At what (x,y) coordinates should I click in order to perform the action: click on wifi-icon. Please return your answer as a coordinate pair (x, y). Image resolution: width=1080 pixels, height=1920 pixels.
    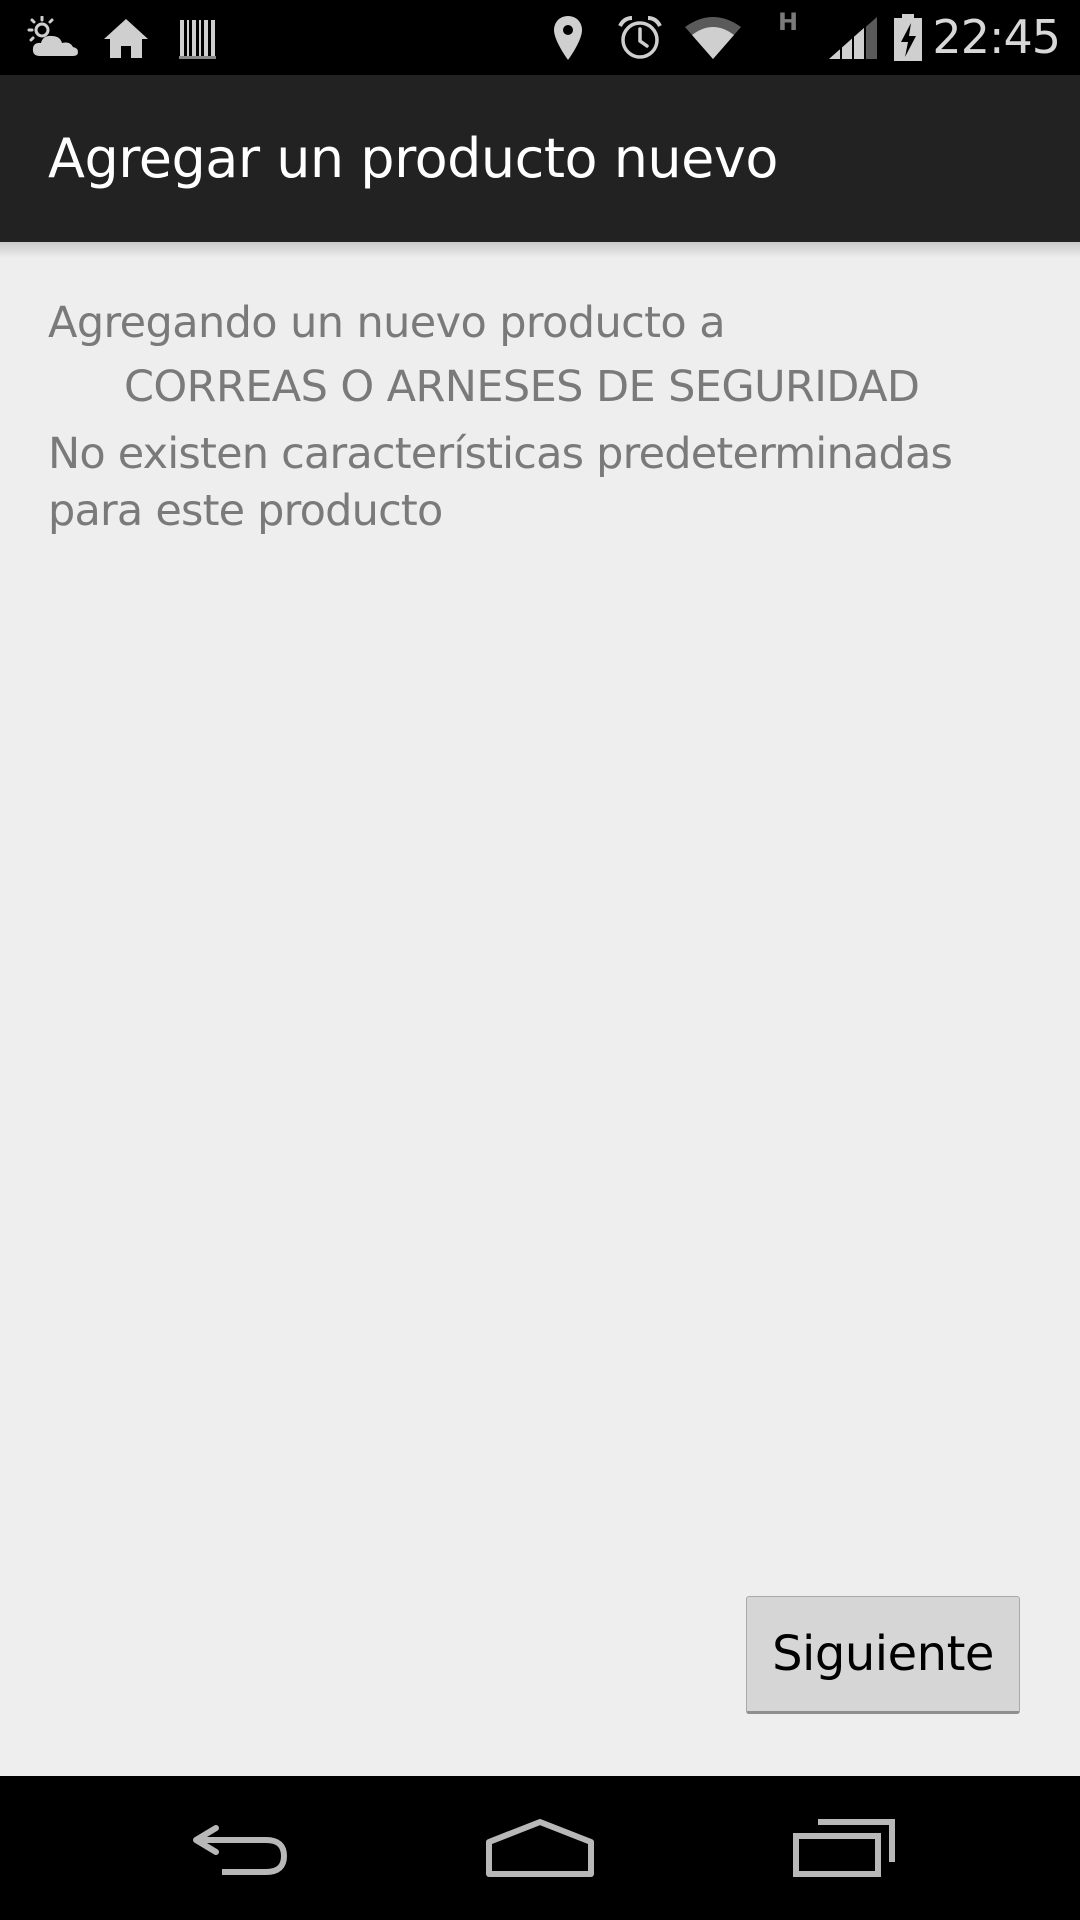
    Looking at the image, I should click on (713, 37).